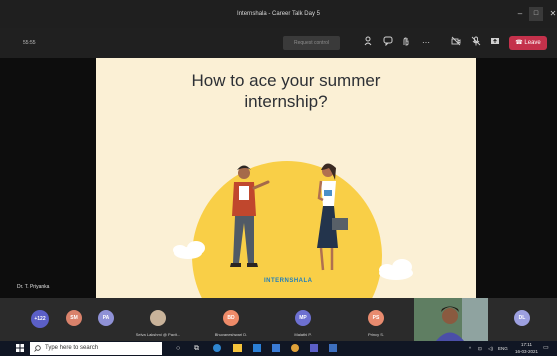 This screenshot has height=356, width=557. What do you see at coordinates (546, 348) in the screenshot?
I see `notification-icon: ▭` at bounding box center [546, 348].